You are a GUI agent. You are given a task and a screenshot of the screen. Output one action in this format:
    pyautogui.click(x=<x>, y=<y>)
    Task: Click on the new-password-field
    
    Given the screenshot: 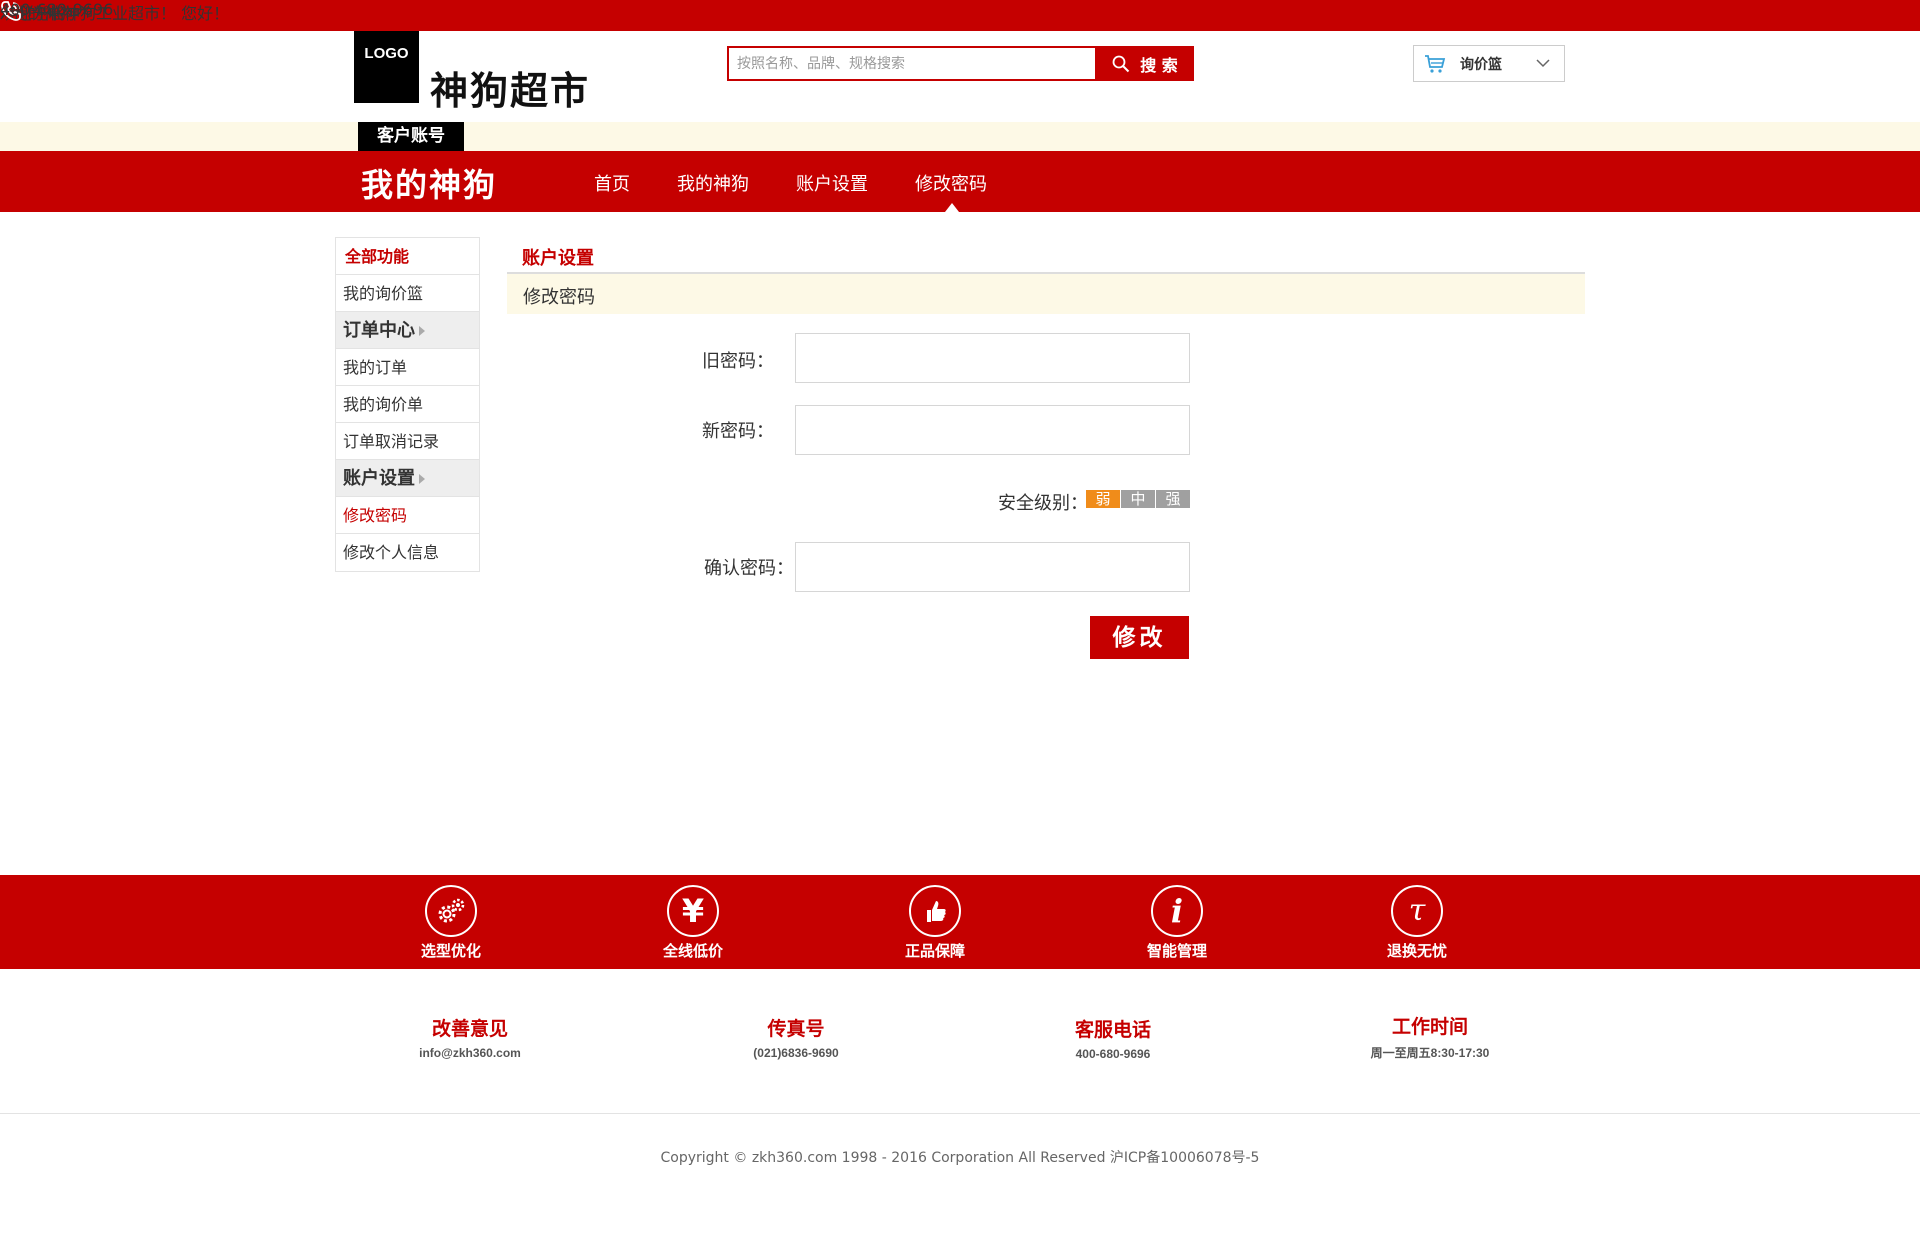 What is the action you would take?
    pyautogui.click(x=992, y=430)
    